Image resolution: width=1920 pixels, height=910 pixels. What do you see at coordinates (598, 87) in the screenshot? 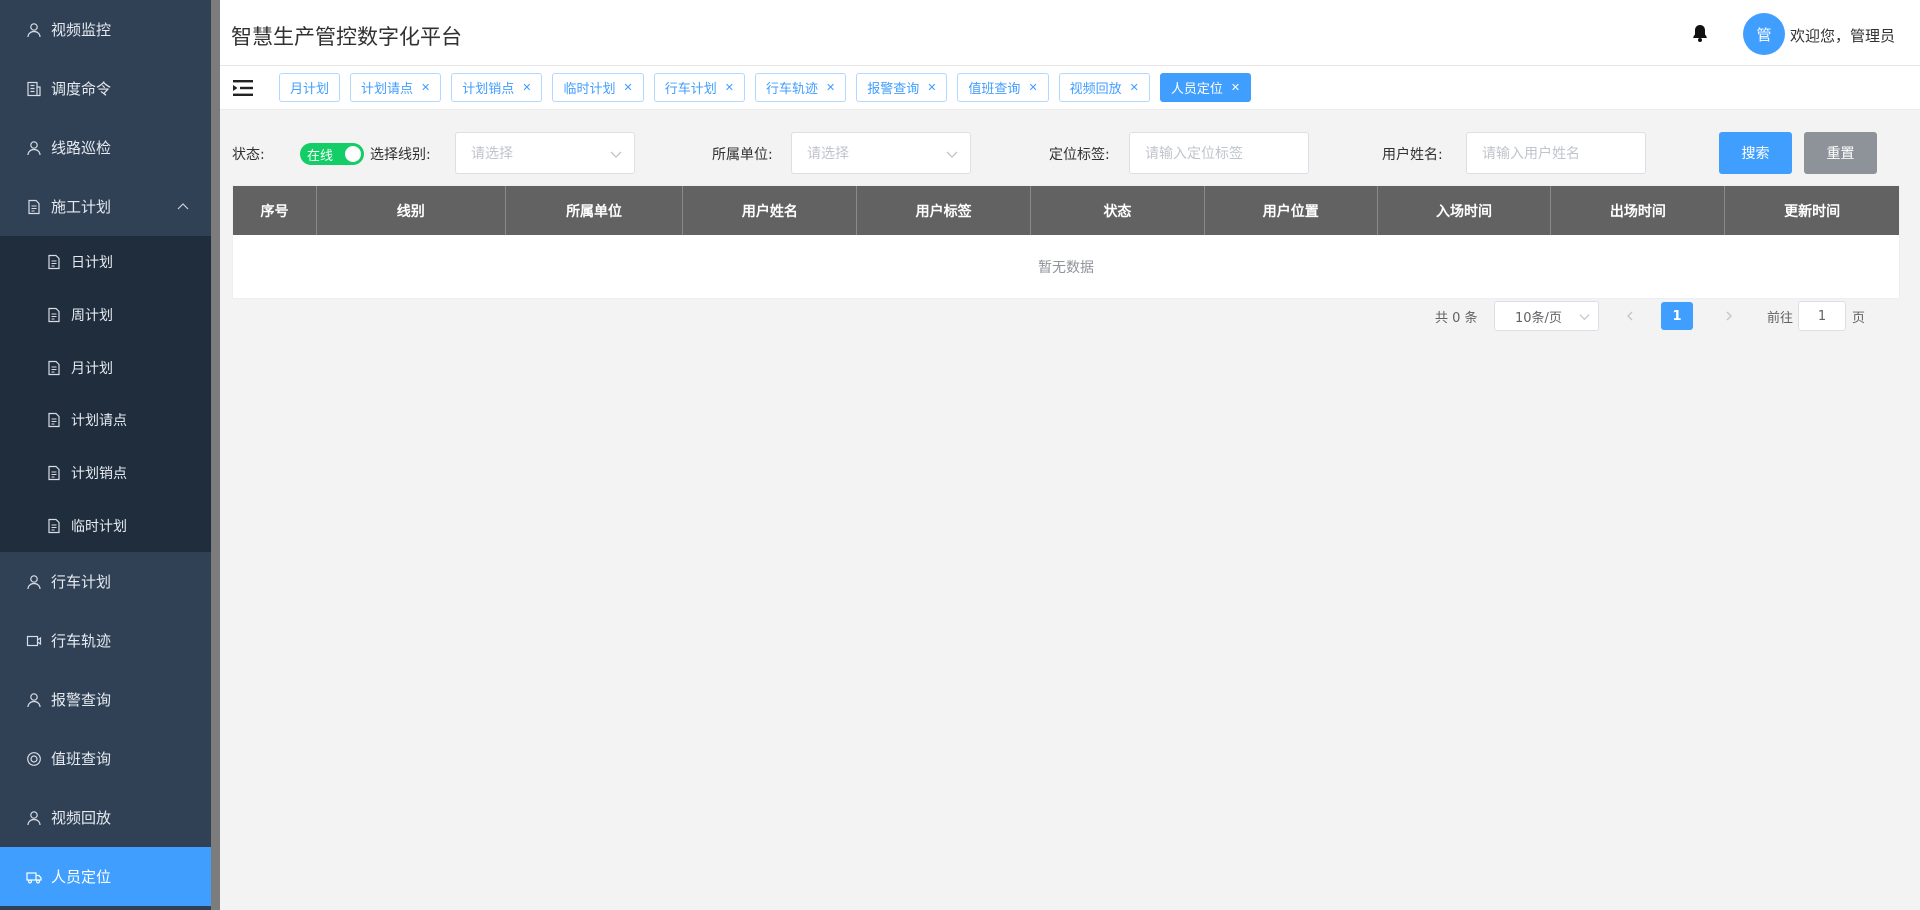
I see `tab-tag: 临时计划 ✕` at bounding box center [598, 87].